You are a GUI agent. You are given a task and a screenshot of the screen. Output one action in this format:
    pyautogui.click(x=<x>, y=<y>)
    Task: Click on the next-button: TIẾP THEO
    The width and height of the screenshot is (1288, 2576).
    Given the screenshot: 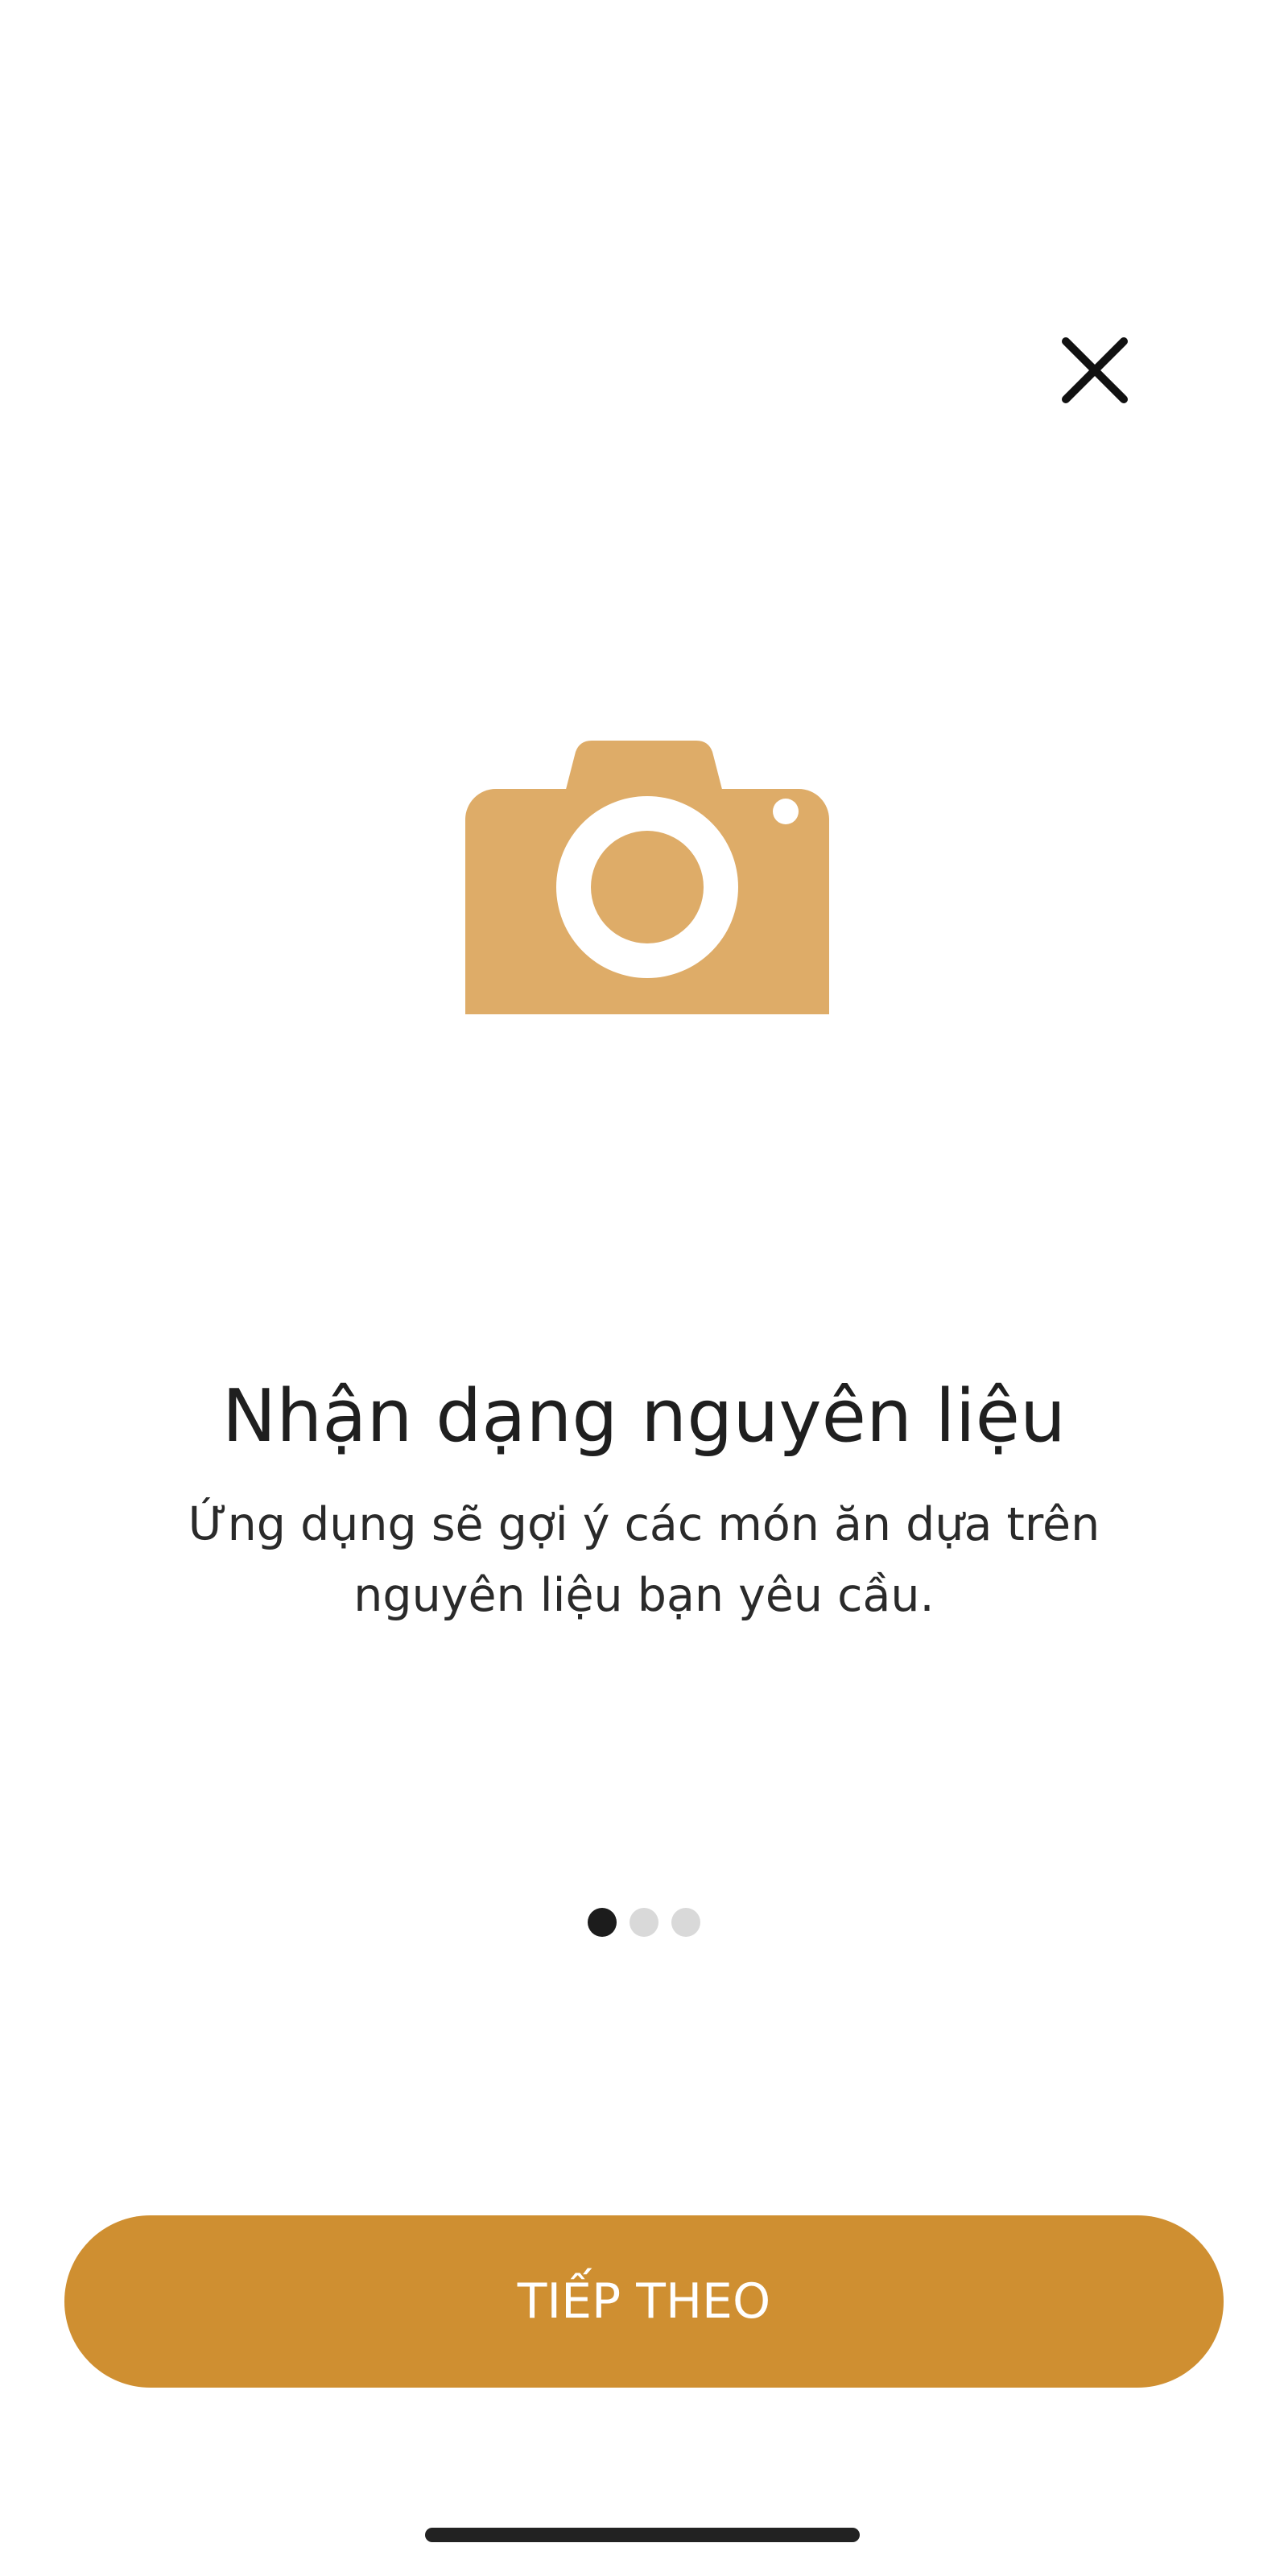 What is the action you would take?
    pyautogui.click(x=644, y=2301)
    